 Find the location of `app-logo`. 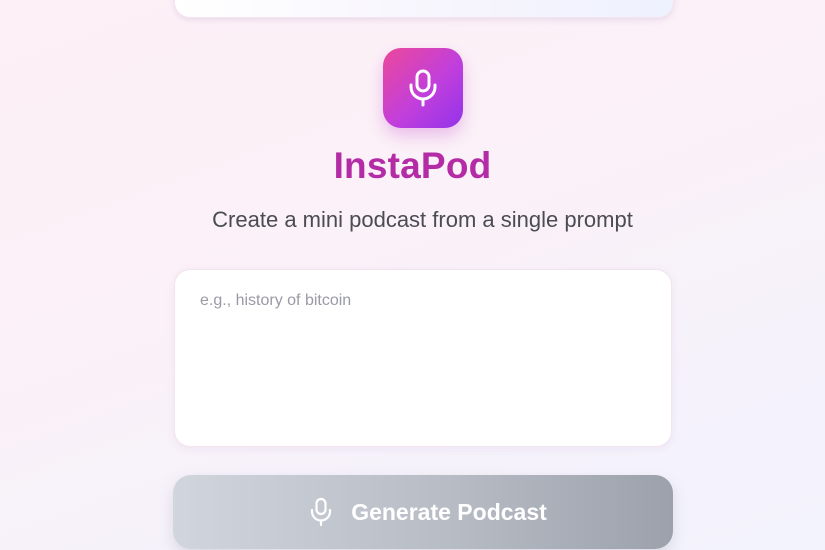

app-logo is located at coordinates (423, 88).